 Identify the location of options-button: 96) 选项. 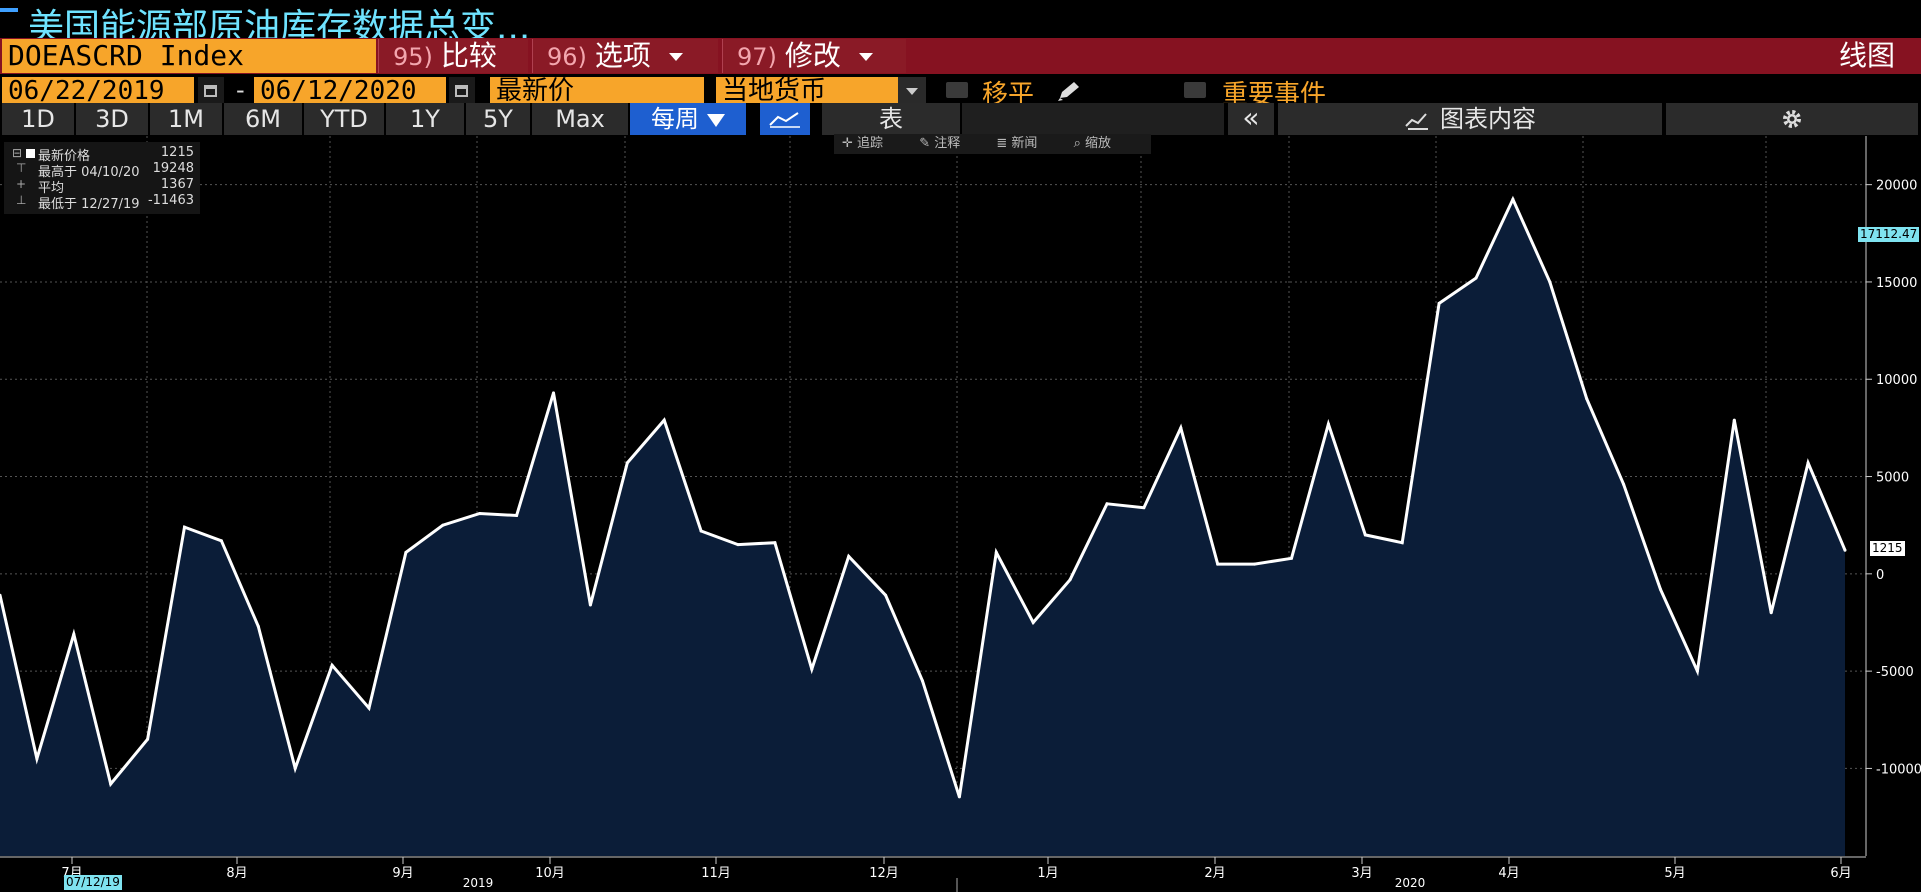
(625, 56).